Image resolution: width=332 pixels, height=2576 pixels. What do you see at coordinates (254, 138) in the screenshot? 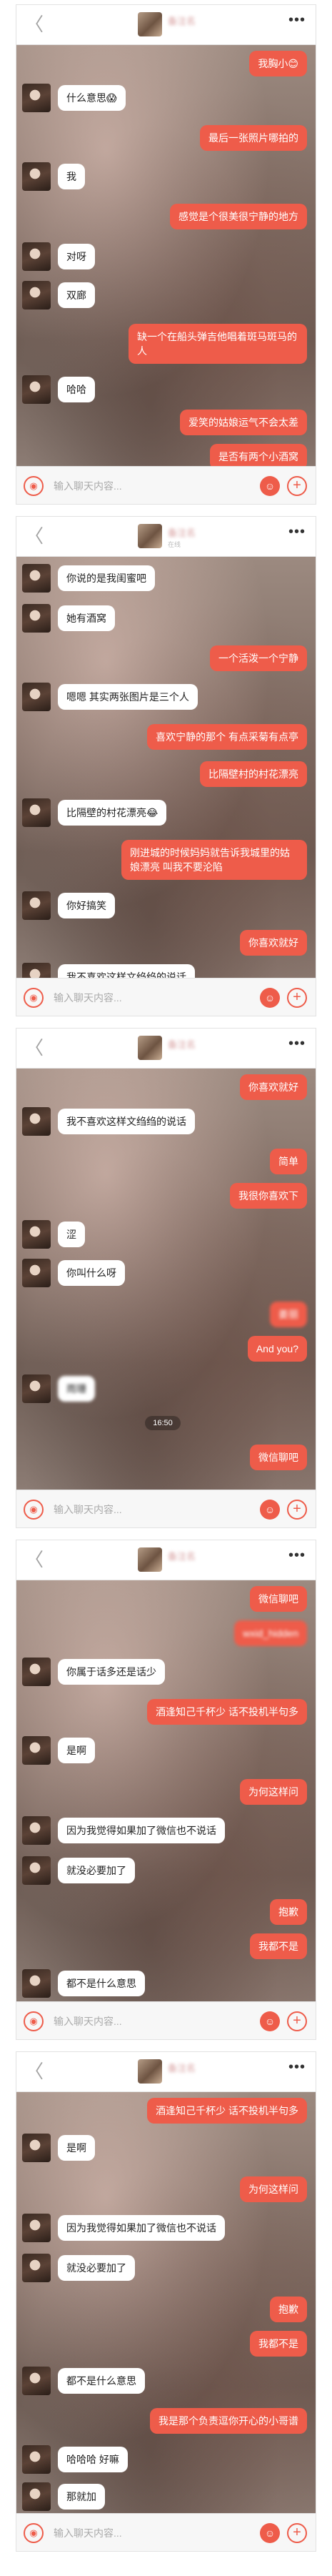
I see `message-bubble: 最后一张照片哪拍的` at bounding box center [254, 138].